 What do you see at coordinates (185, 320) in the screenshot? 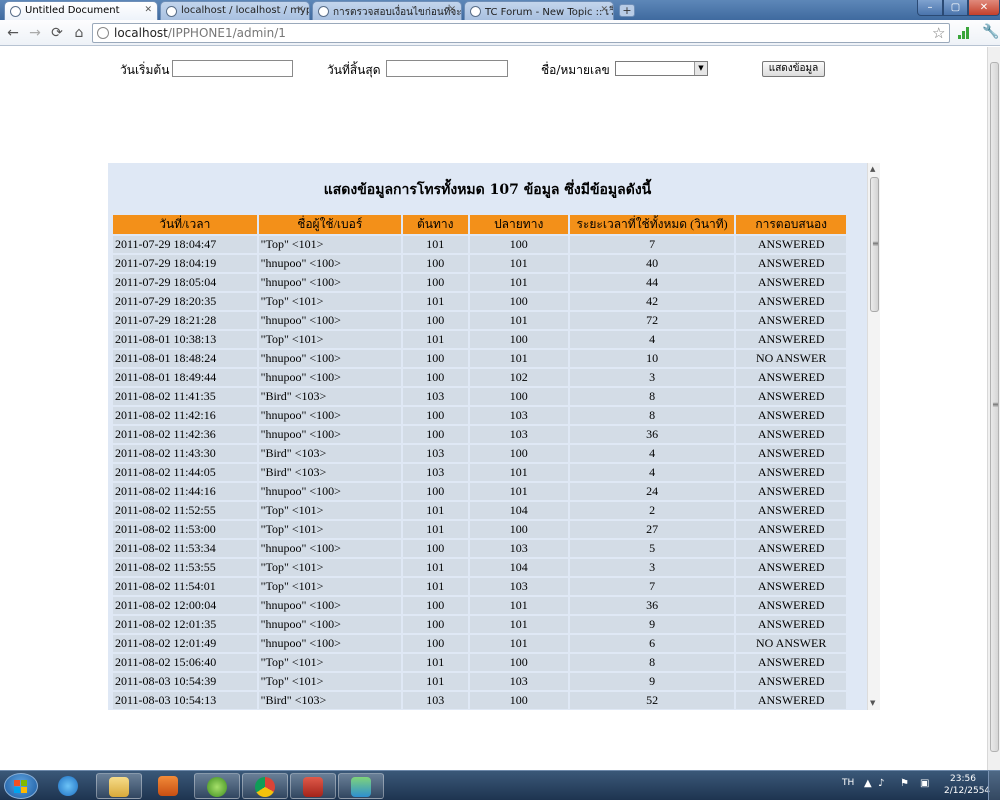
I see `cell-datetime: 2011-07-29 18:21:28` at bounding box center [185, 320].